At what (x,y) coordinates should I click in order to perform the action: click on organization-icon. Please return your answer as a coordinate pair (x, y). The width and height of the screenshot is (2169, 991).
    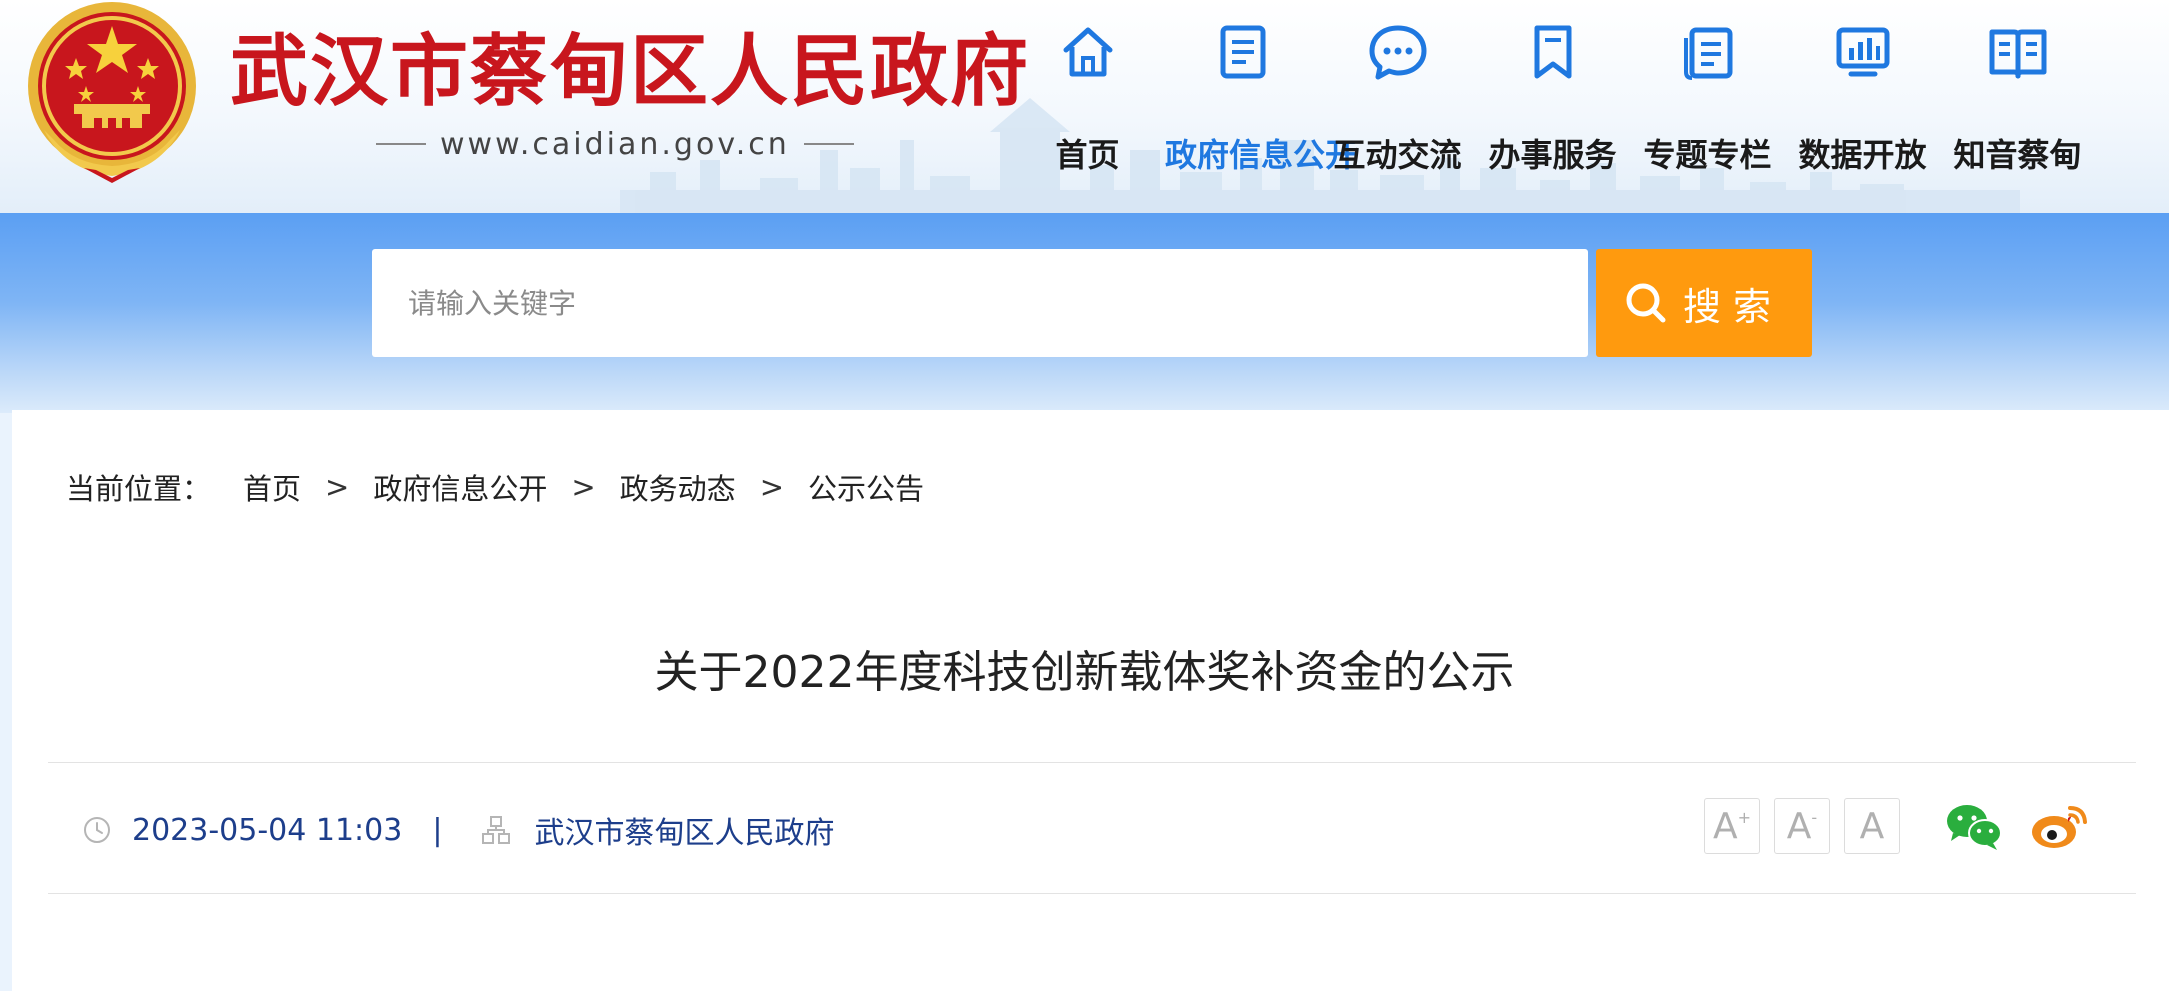
    Looking at the image, I should click on (496, 830).